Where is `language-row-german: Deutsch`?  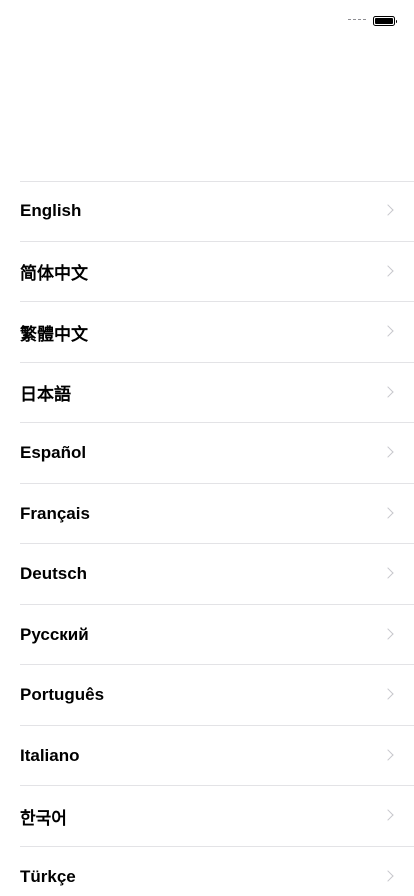
language-row-german: Deutsch is located at coordinates (207, 574).